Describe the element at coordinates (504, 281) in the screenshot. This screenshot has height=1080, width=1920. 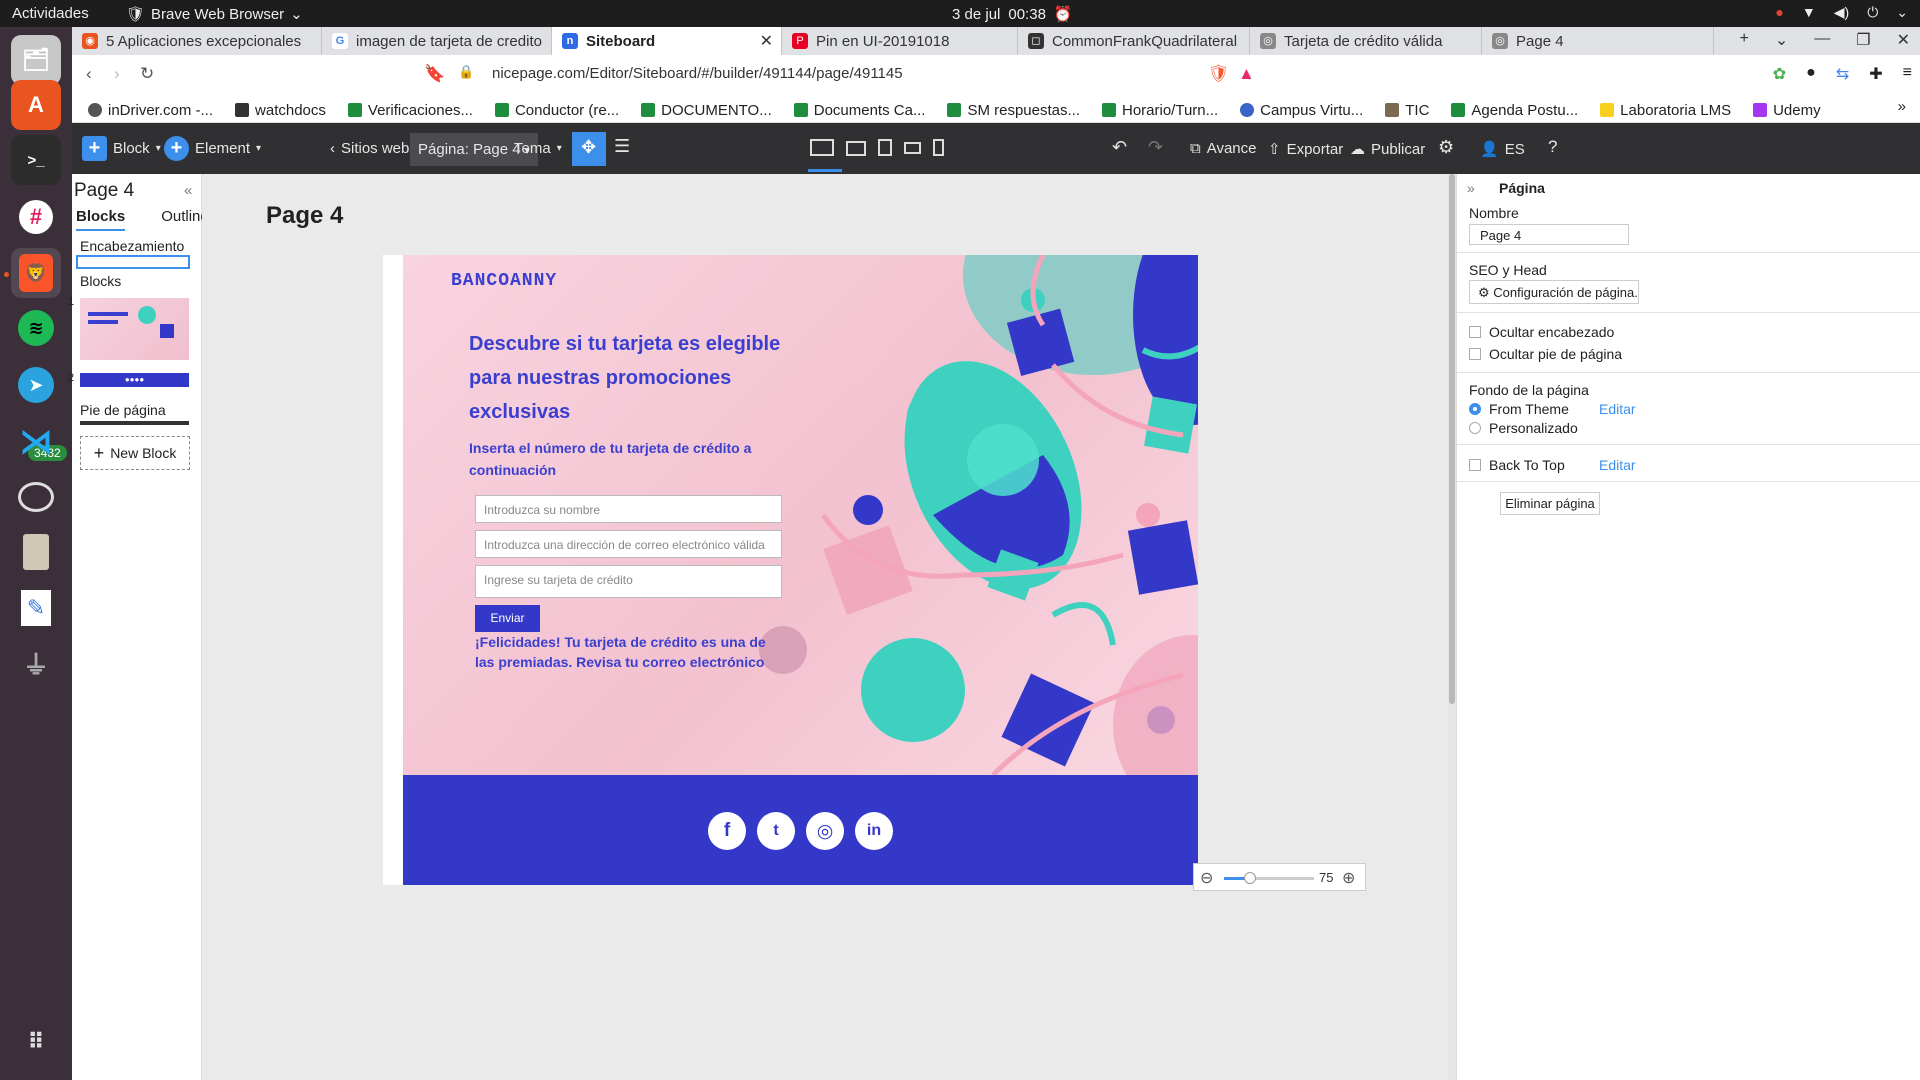
I see `bank-logo: BANCOANNY` at that location.